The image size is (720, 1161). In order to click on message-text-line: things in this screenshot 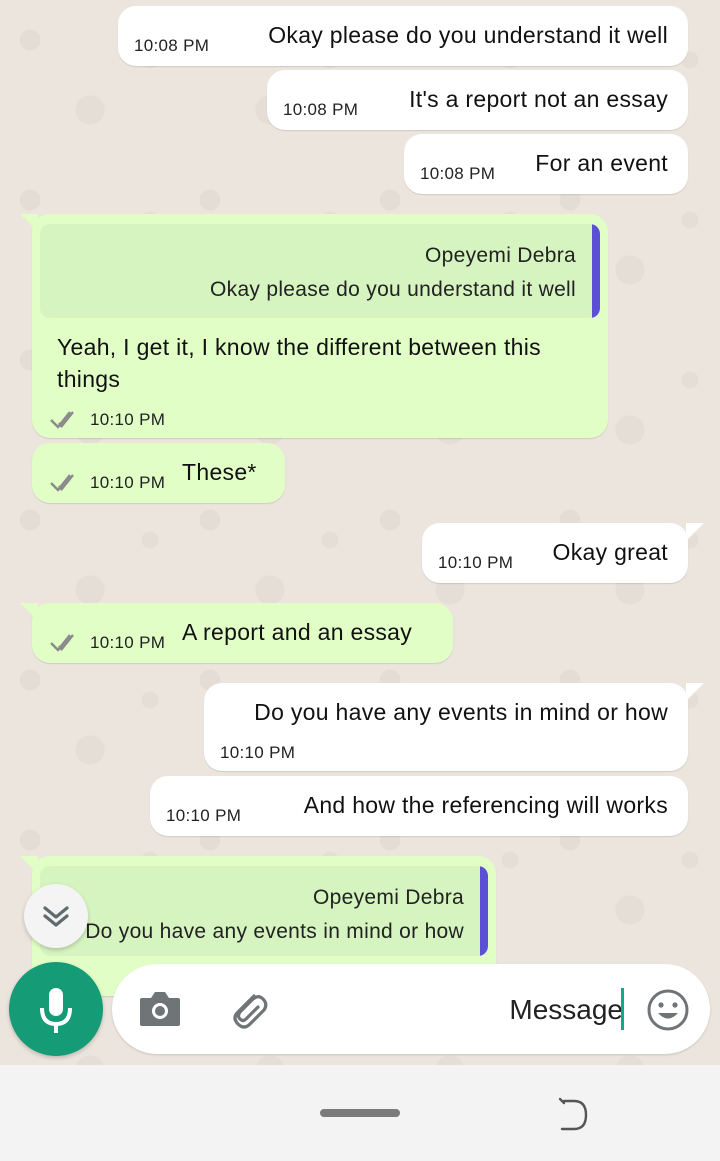, I will do `click(89, 379)`.